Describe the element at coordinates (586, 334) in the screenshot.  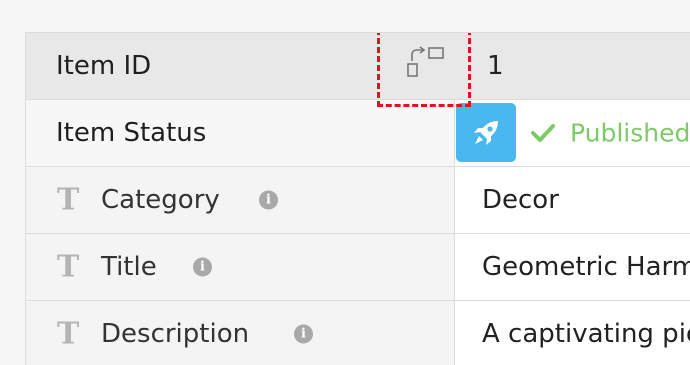
I see `field-value: A captivating piece` at that location.